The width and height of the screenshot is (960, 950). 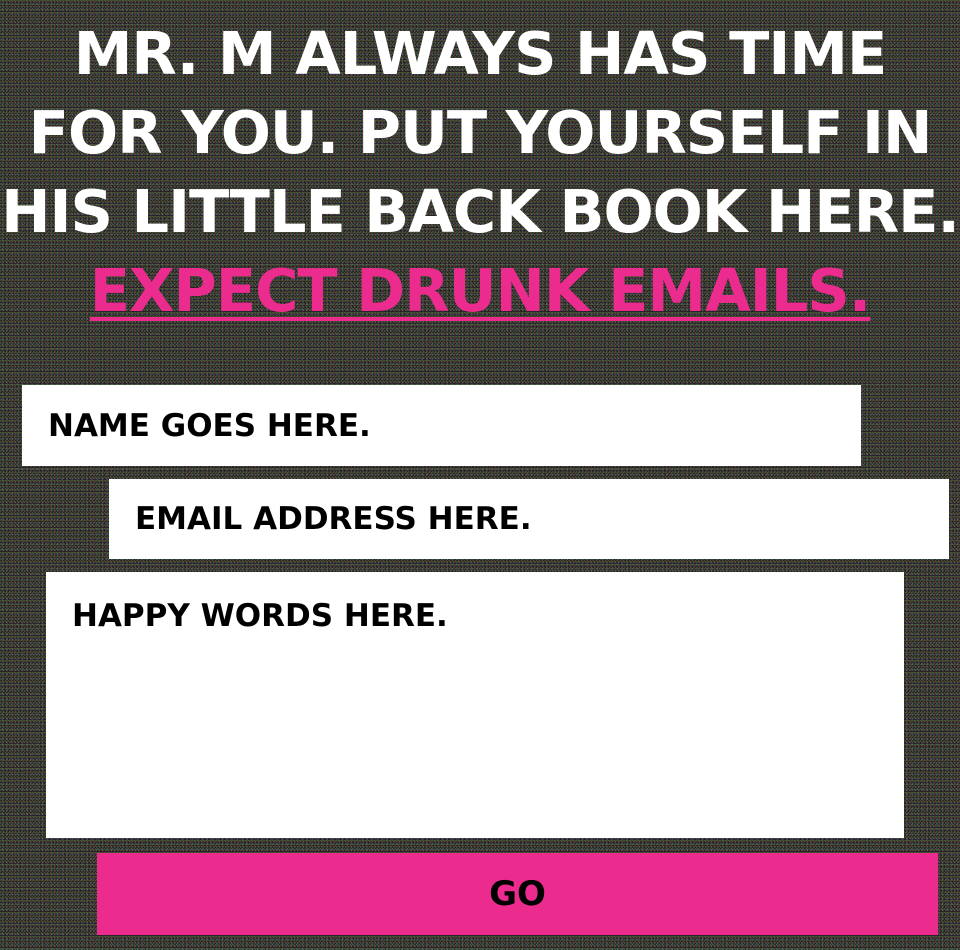 What do you see at coordinates (480, 290) in the screenshot?
I see `headline-accent-text: EXPECT DRUNK EMAILS.` at bounding box center [480, 290].